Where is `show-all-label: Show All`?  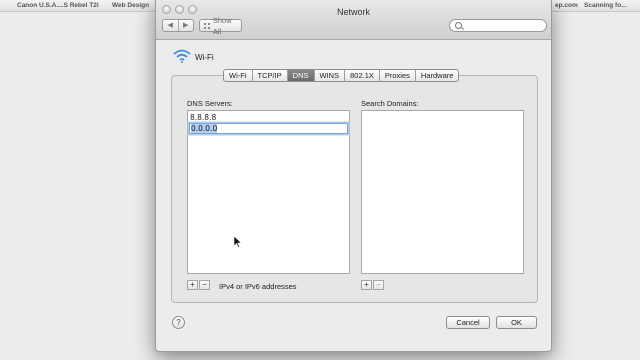
show-all-label: Show All is located at coordinates (222, 25).